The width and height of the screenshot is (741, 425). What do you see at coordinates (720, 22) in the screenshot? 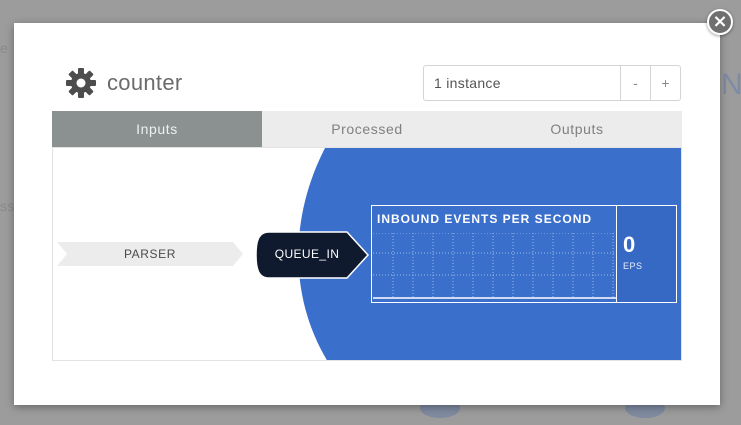
I see `close-icon: ×` at bounding box center [720, 22].